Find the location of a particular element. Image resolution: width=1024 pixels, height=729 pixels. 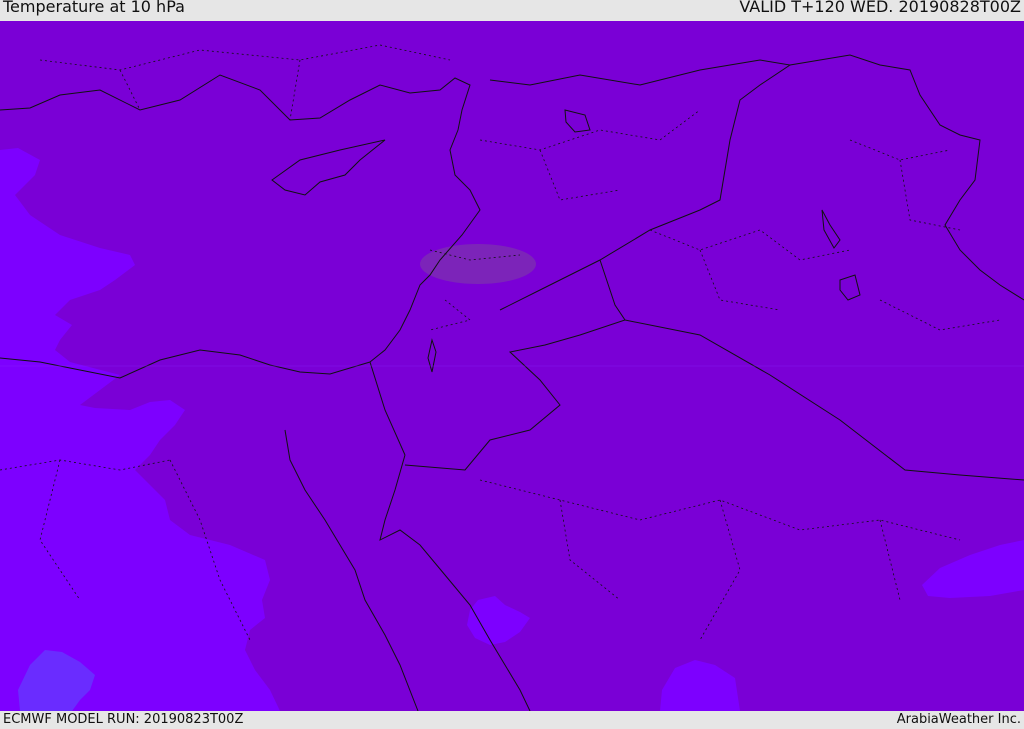

map-title: Temperature at 10 hPa is located at coordinates (94, 8).